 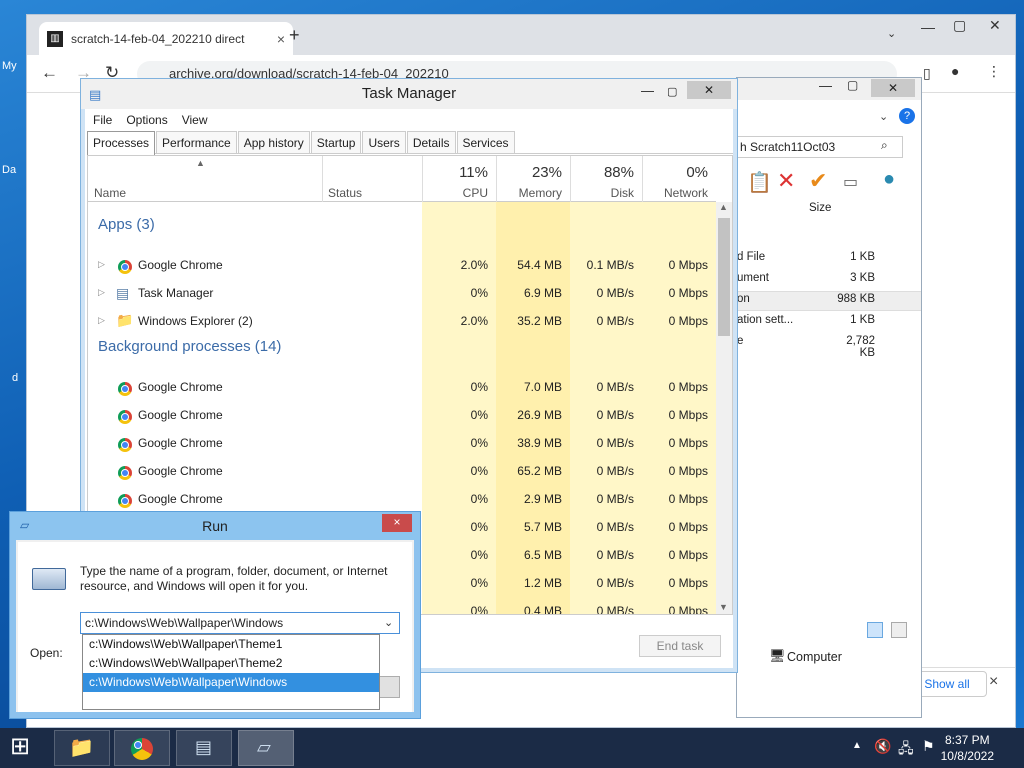 I want to click on task-manager-icon: ▤, so click(x=95, y=94).